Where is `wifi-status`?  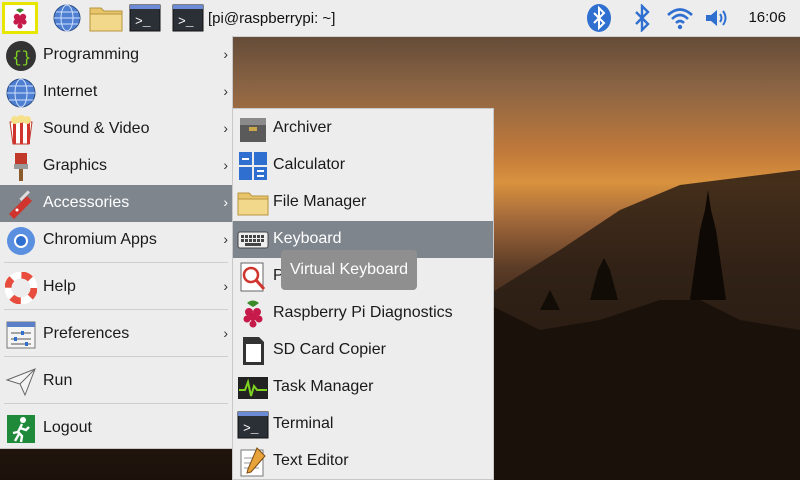
wifi-status is located at coordinates (680, 18).